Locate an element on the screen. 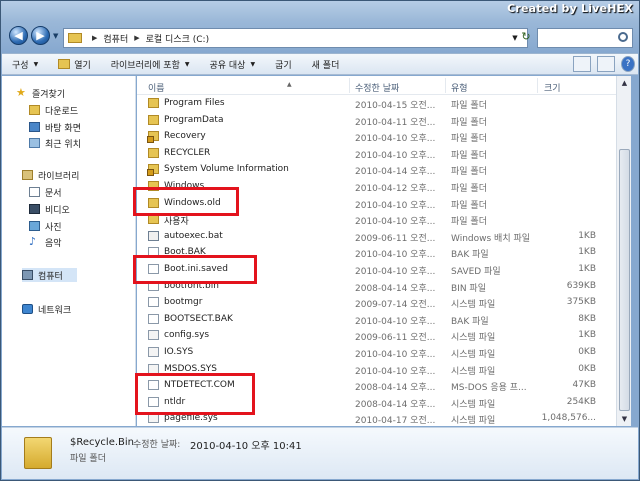 This screenshot has width=640, height=481. nav-item-label: 다운로드 is located at coordinates (62, 111).